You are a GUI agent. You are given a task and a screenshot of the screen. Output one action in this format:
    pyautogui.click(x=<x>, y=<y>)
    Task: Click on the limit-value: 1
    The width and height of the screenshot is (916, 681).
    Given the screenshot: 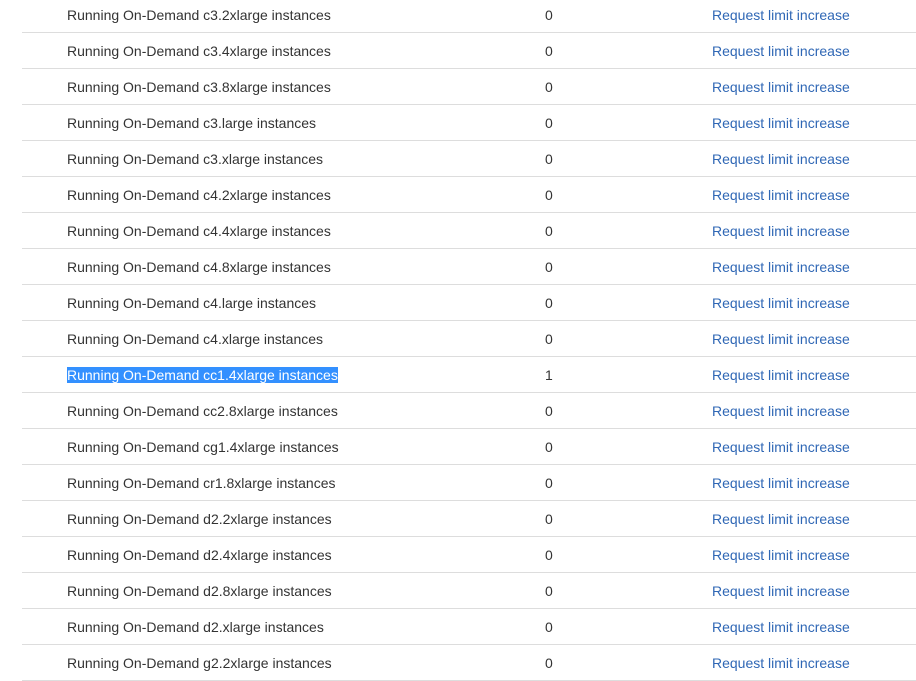 What is the action you would take?
    pyautogui.click(x=549, y=375)
    